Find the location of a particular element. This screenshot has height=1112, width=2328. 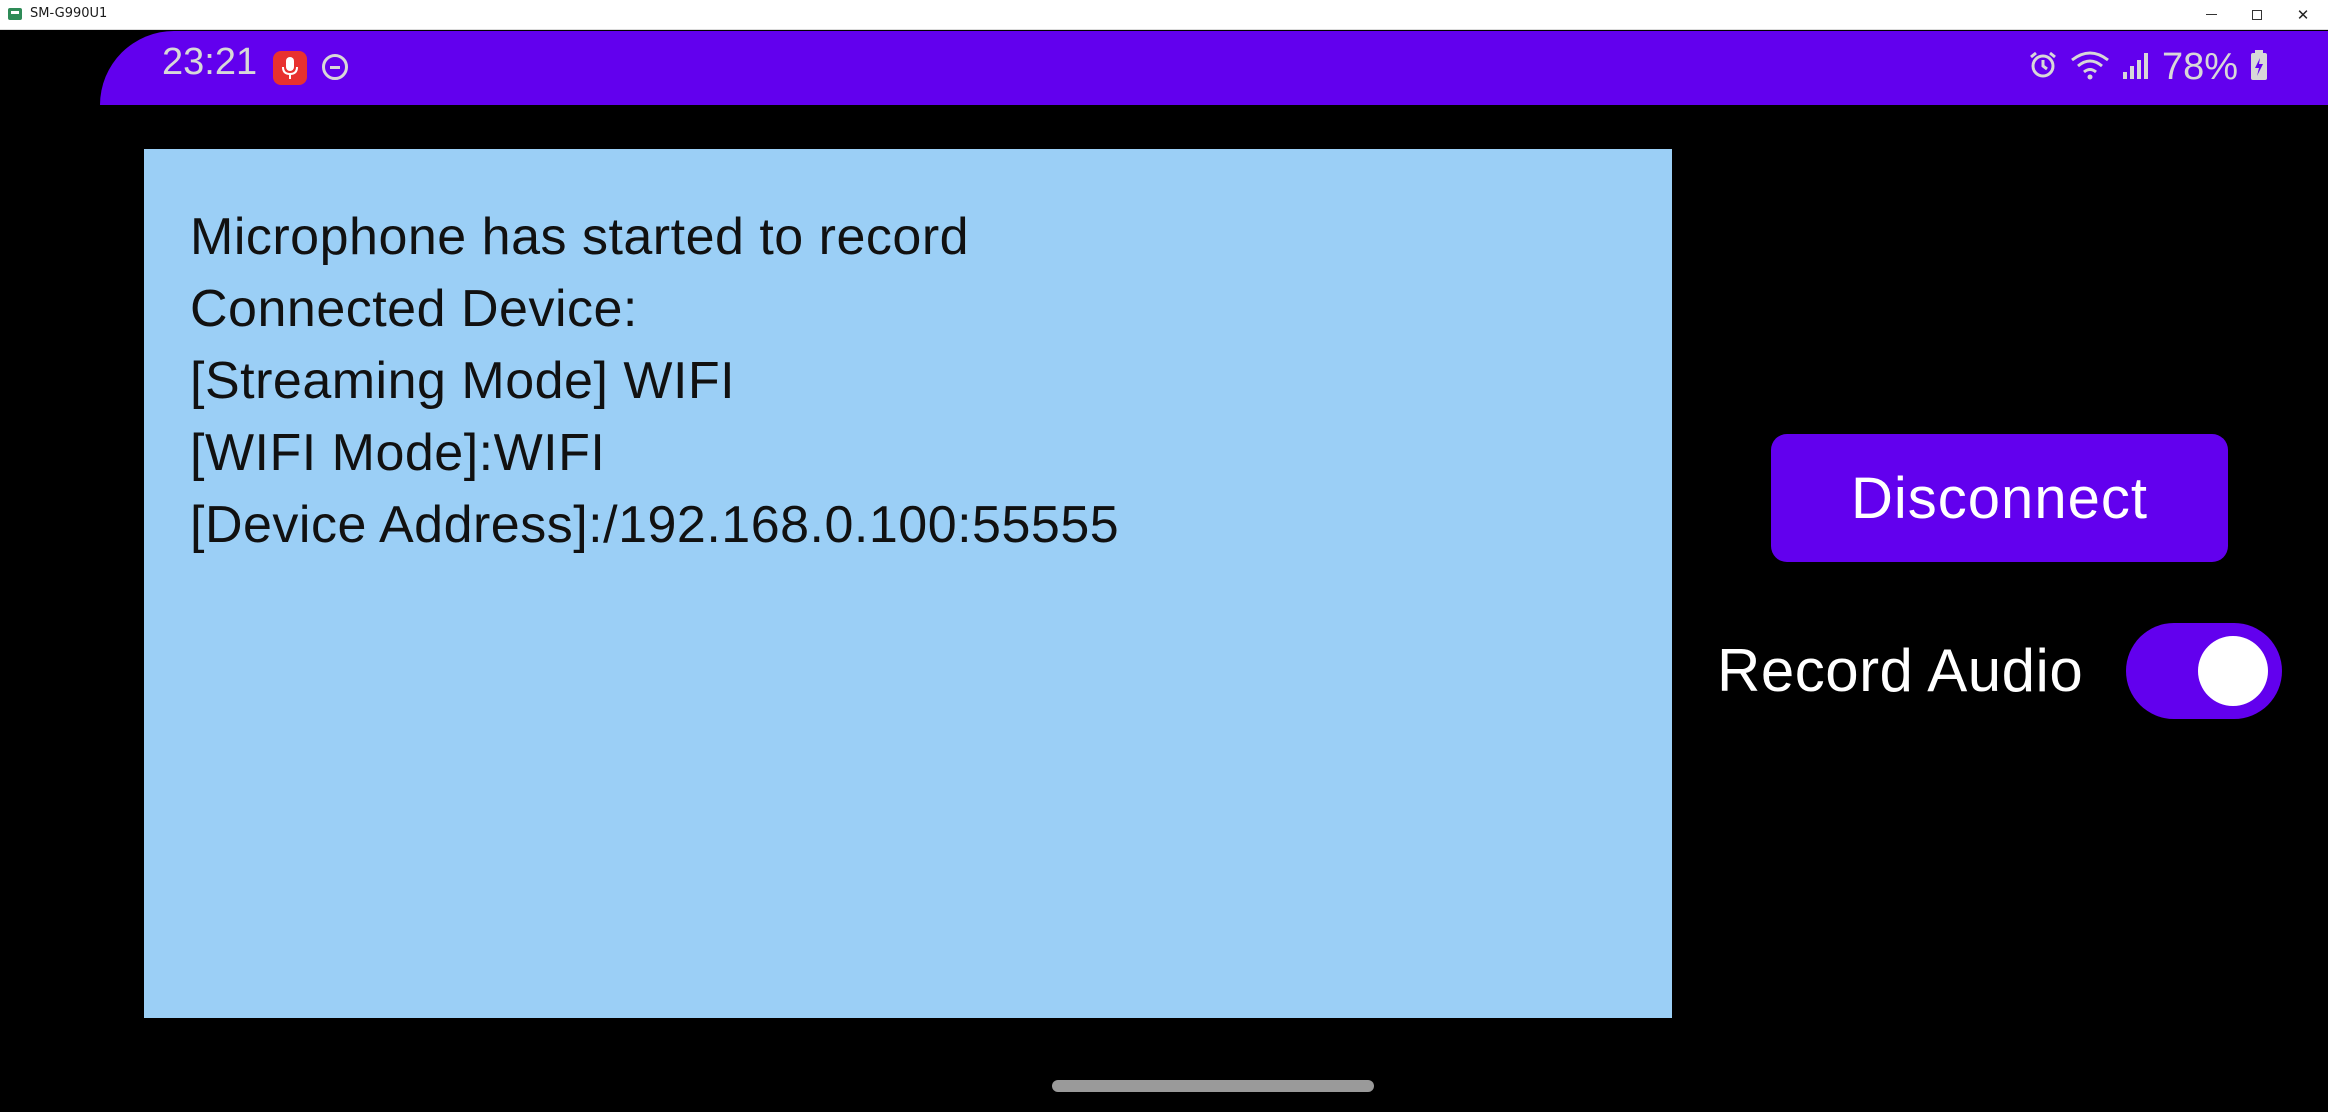

battery-charging-icon is located at coordinates (2259, 67).